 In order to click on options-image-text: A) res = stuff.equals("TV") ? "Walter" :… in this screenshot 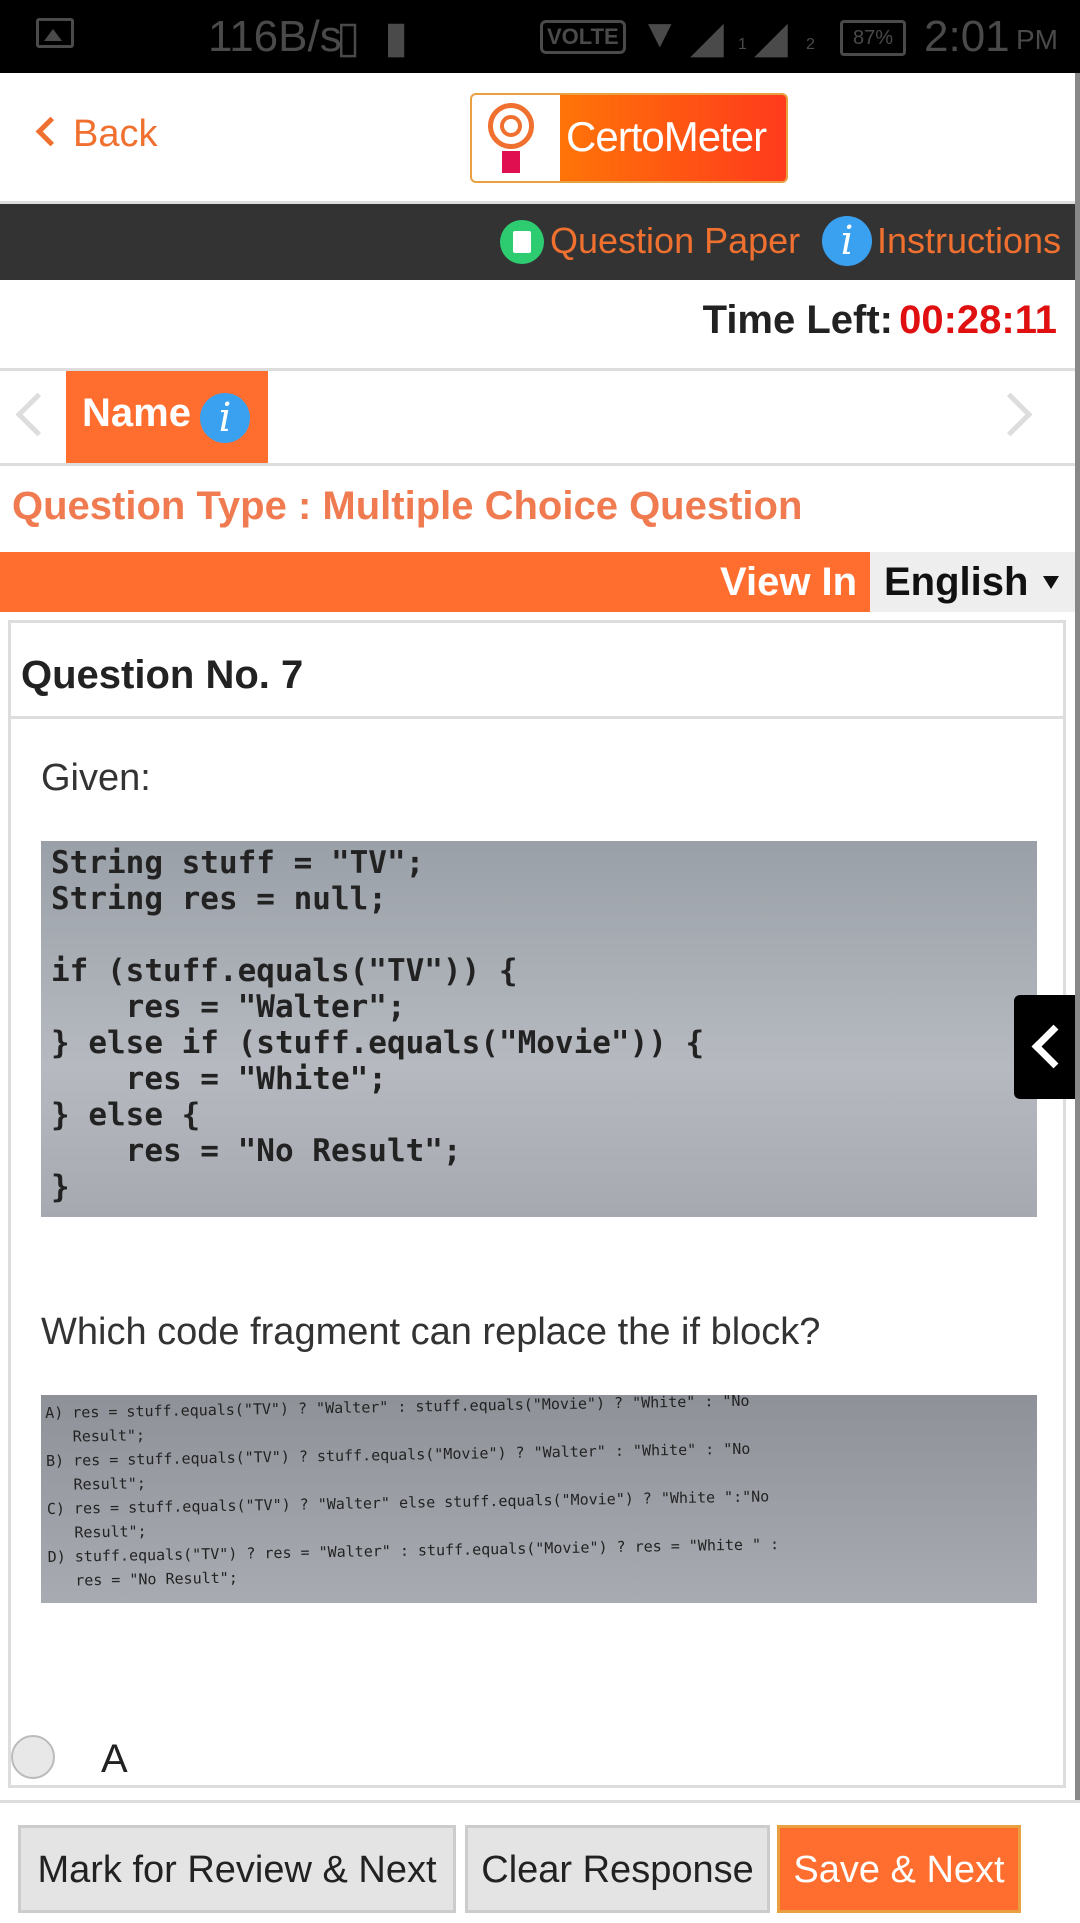, I will do `click(412, 1492)`.